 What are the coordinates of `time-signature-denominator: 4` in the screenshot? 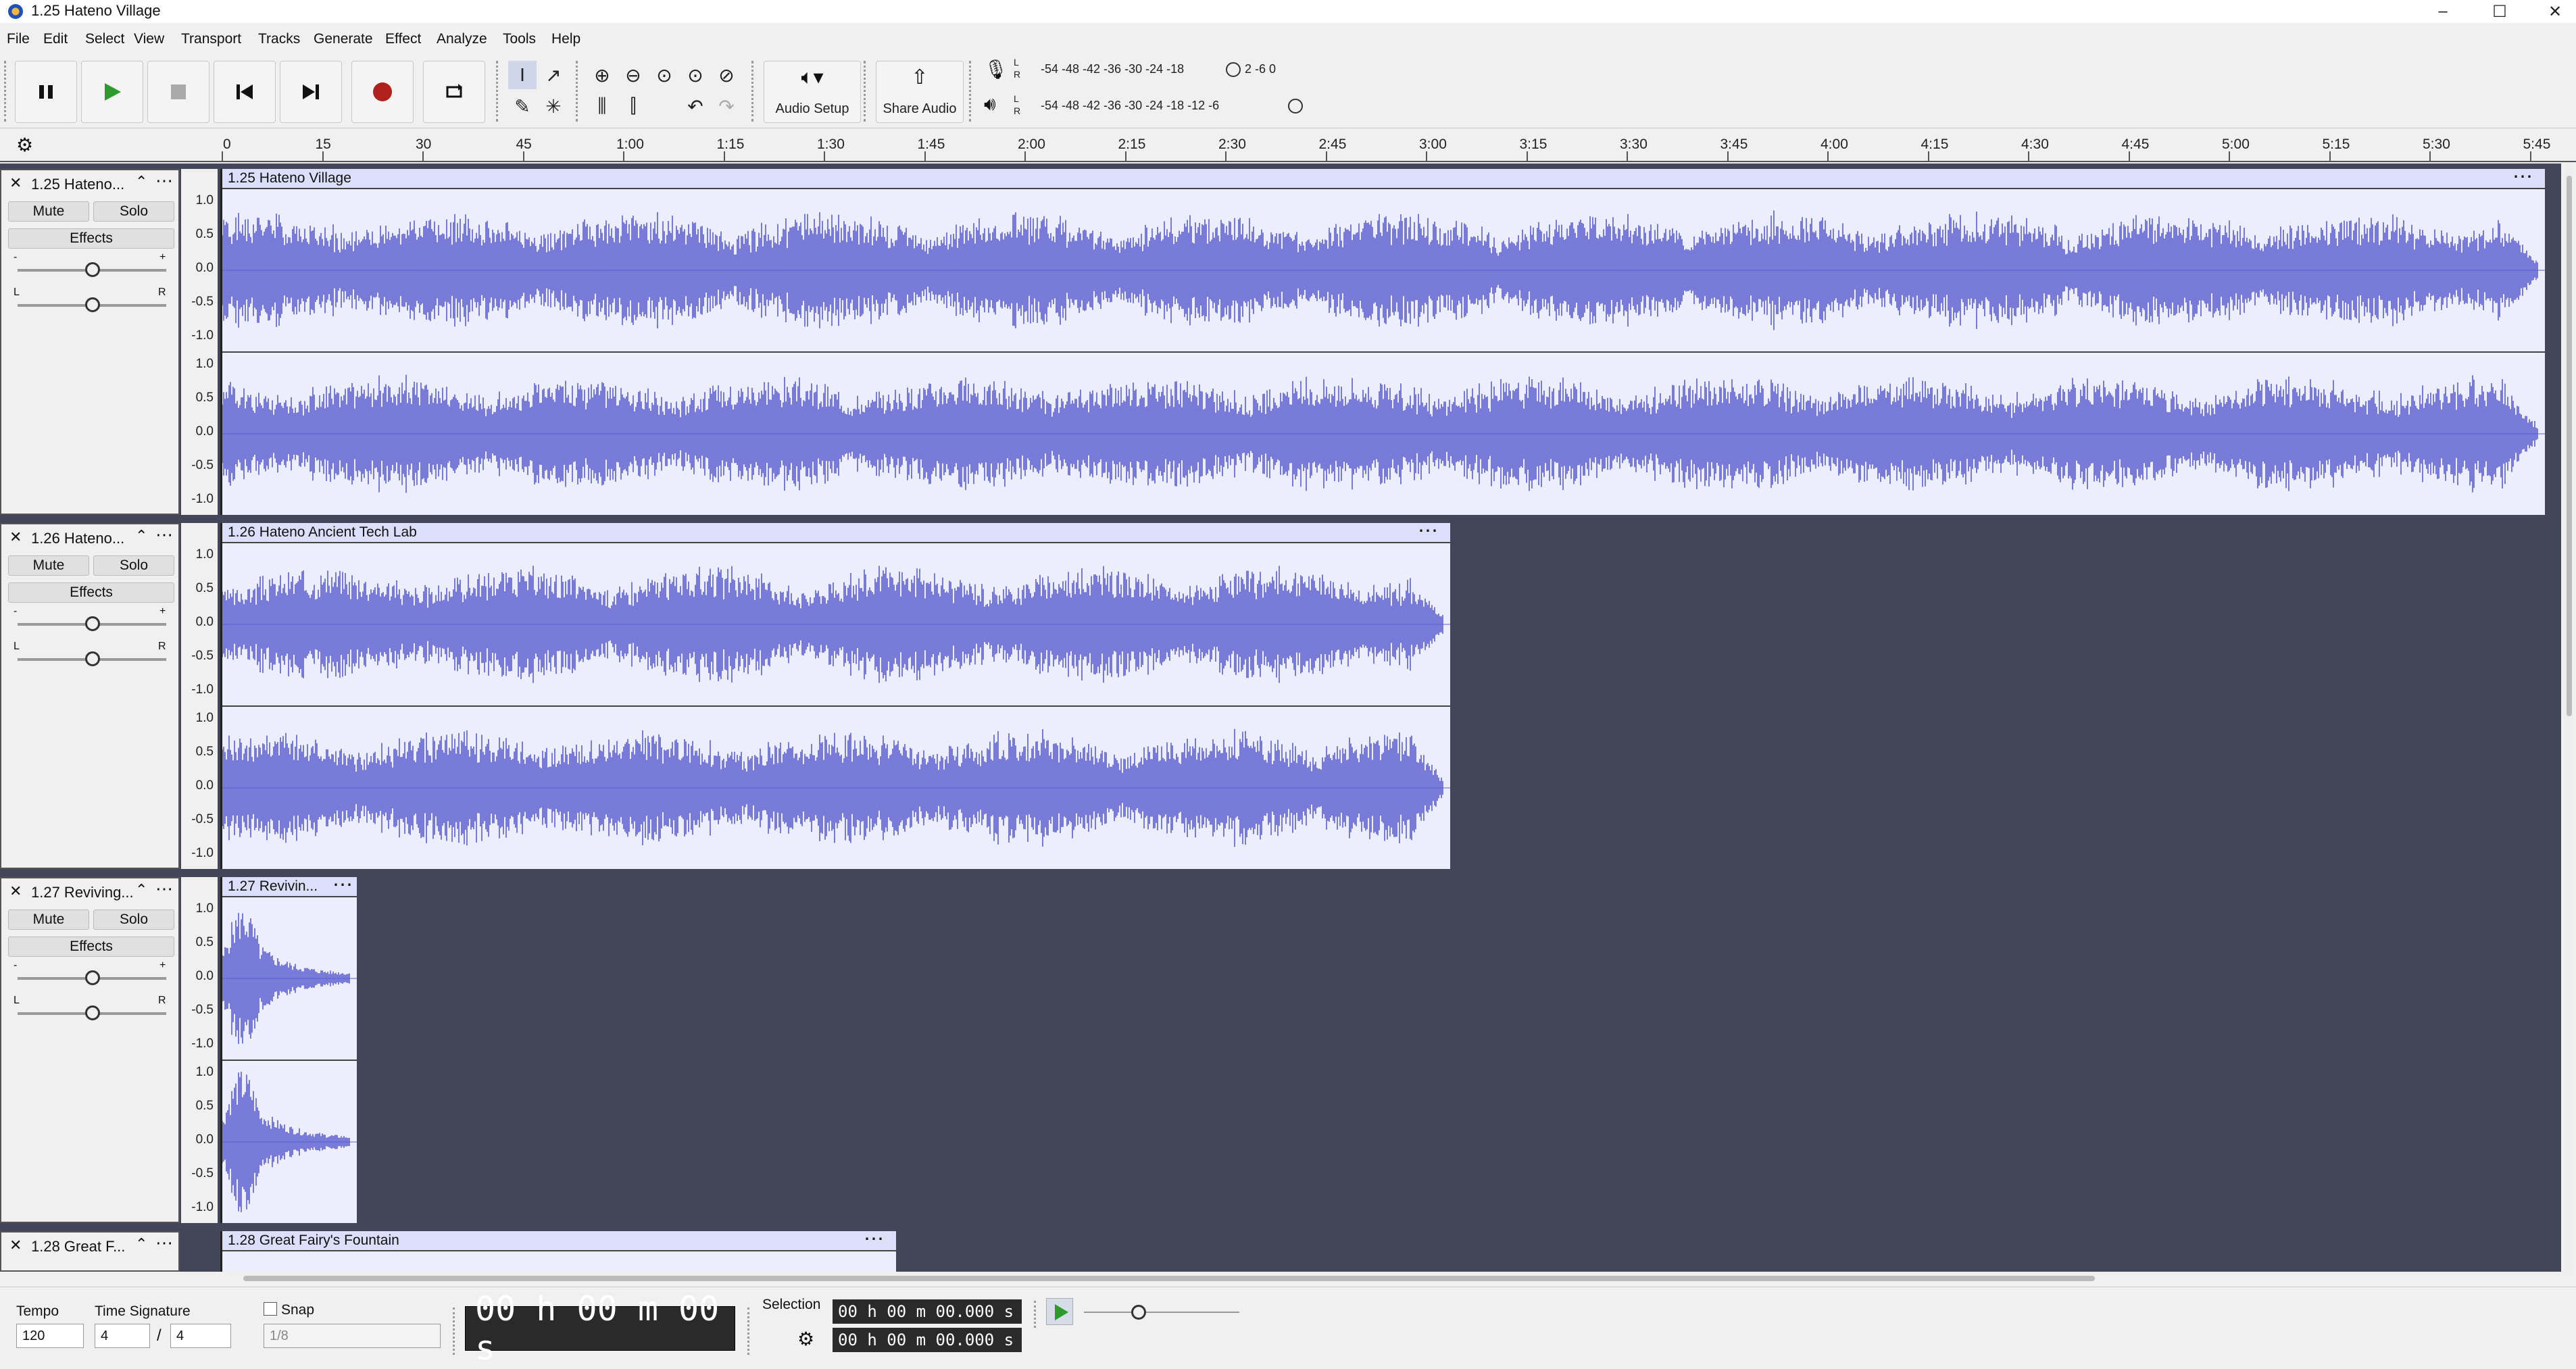 It's located at (200, 1336).